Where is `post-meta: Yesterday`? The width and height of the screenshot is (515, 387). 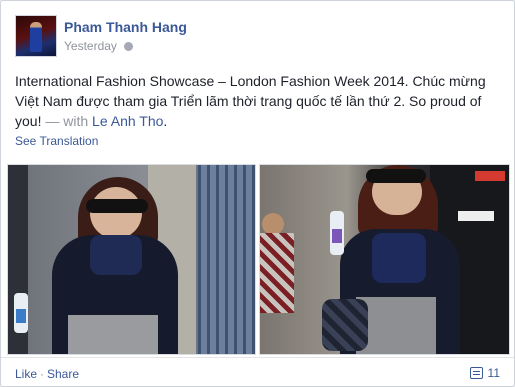 post-meta: Yesterday is located at coordinates (99, 46).